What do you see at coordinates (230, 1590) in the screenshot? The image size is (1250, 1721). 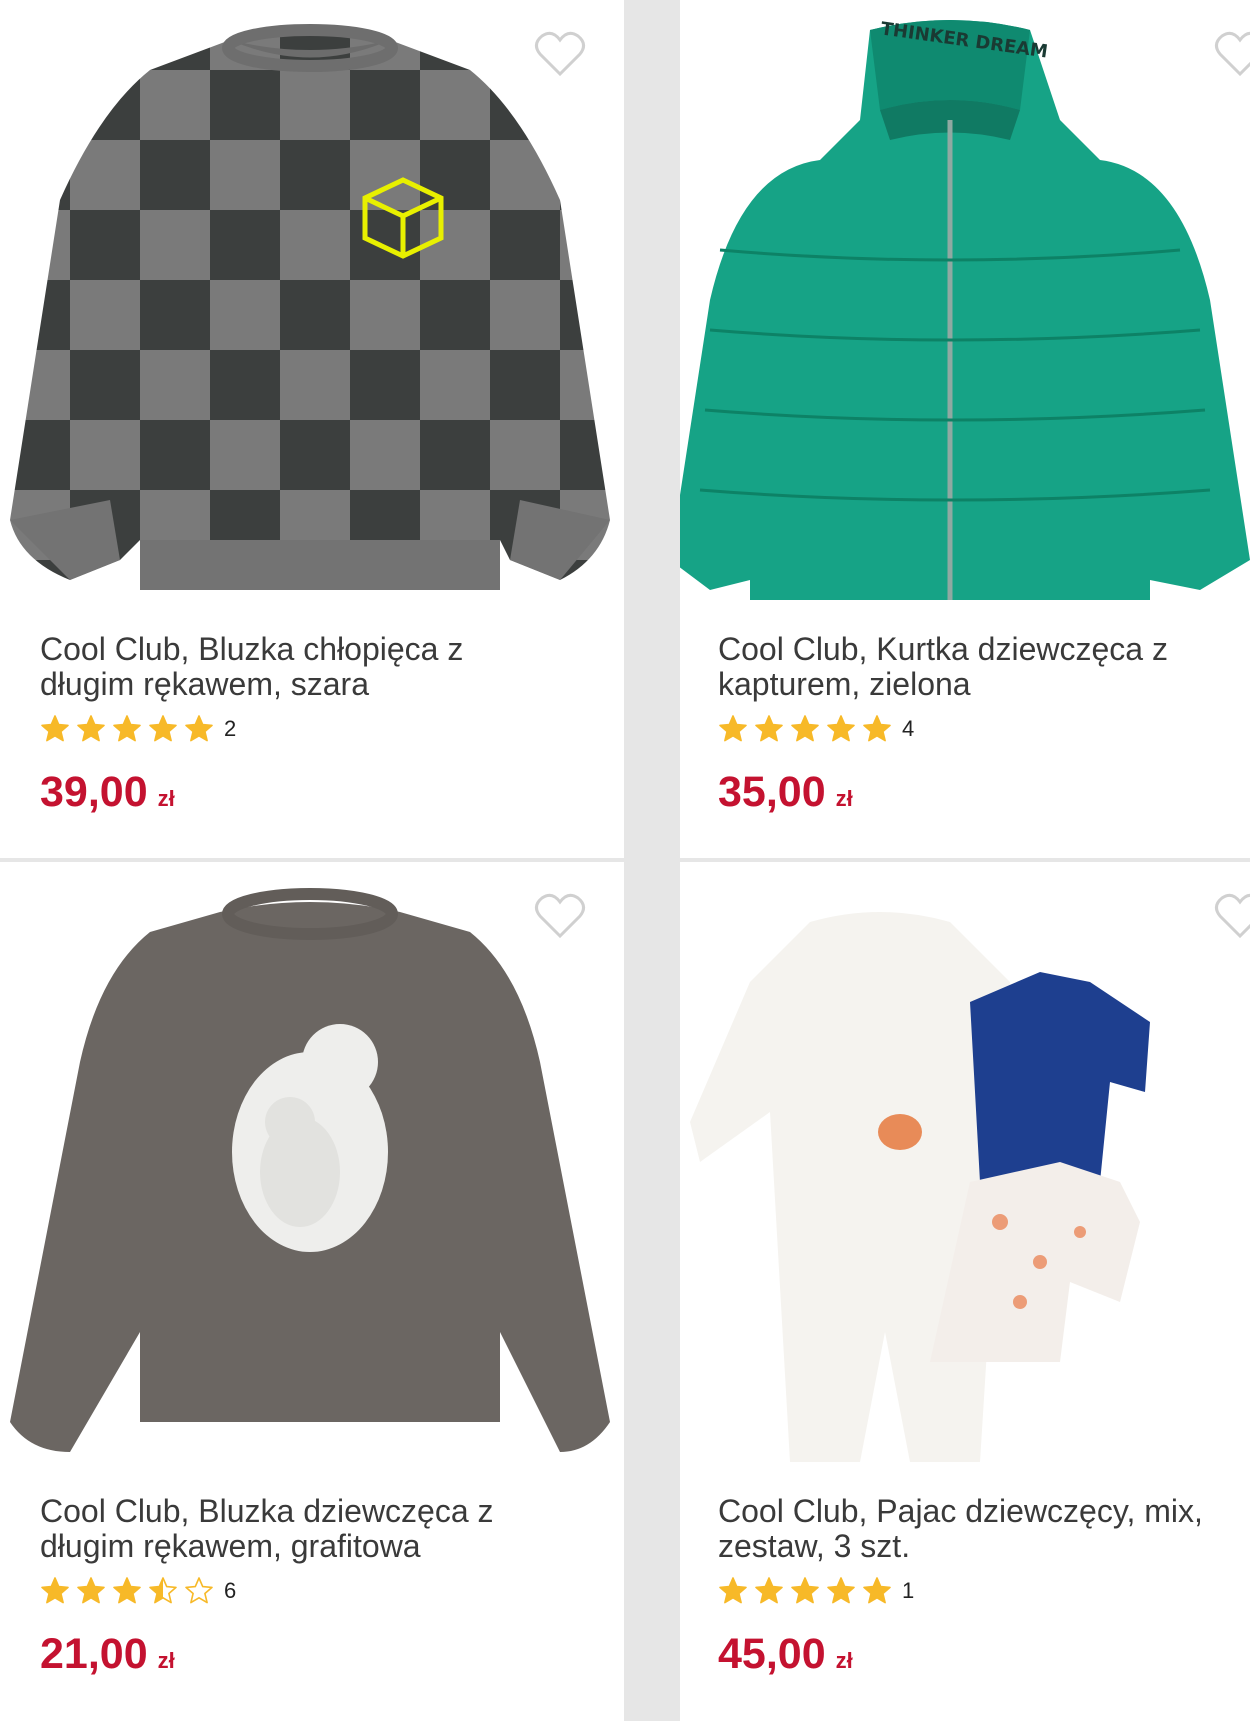 I see `rating-count: 6` at bounding box center [230, 1590].